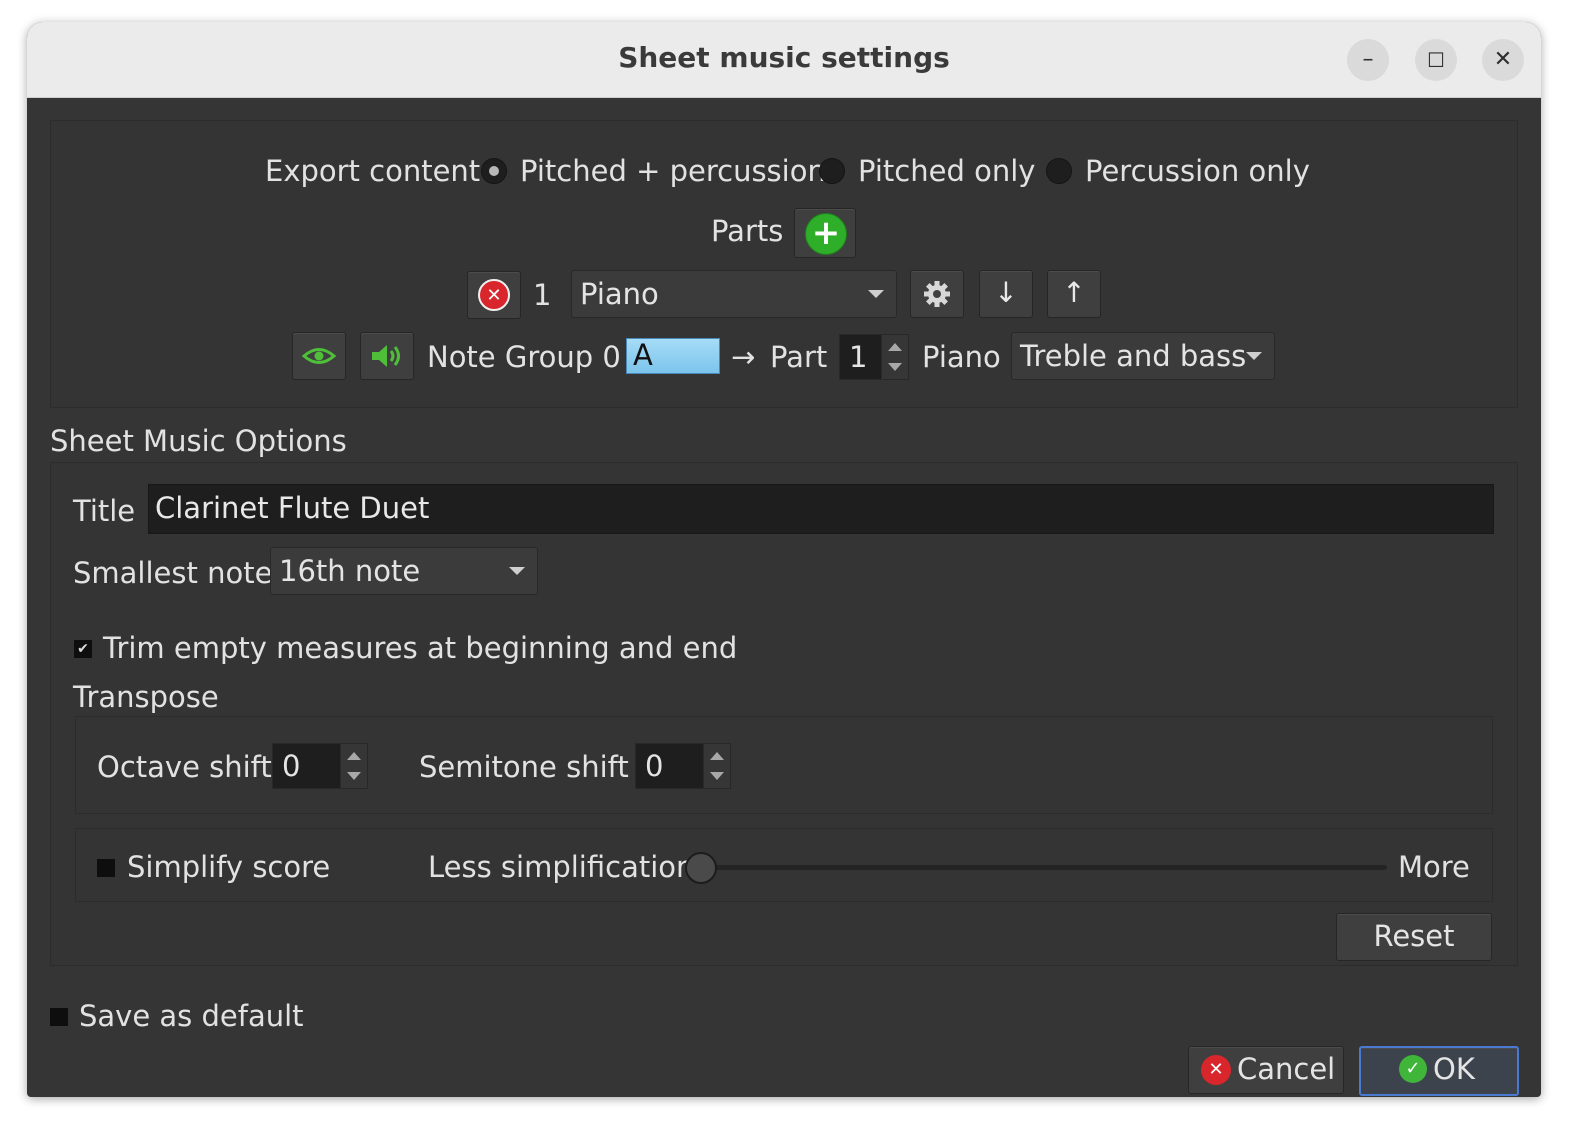  What do you see at coordinates (1436, 60) in the screenshot?
I see `maximize-button: ☐` at bounding box center [1436, 60].